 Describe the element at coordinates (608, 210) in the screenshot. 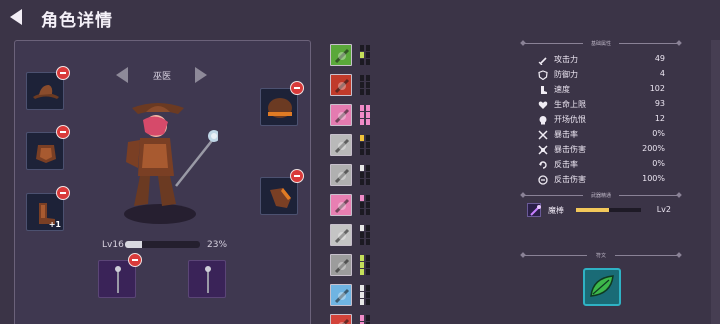

I see `weapon-mastery-bar` at that location.